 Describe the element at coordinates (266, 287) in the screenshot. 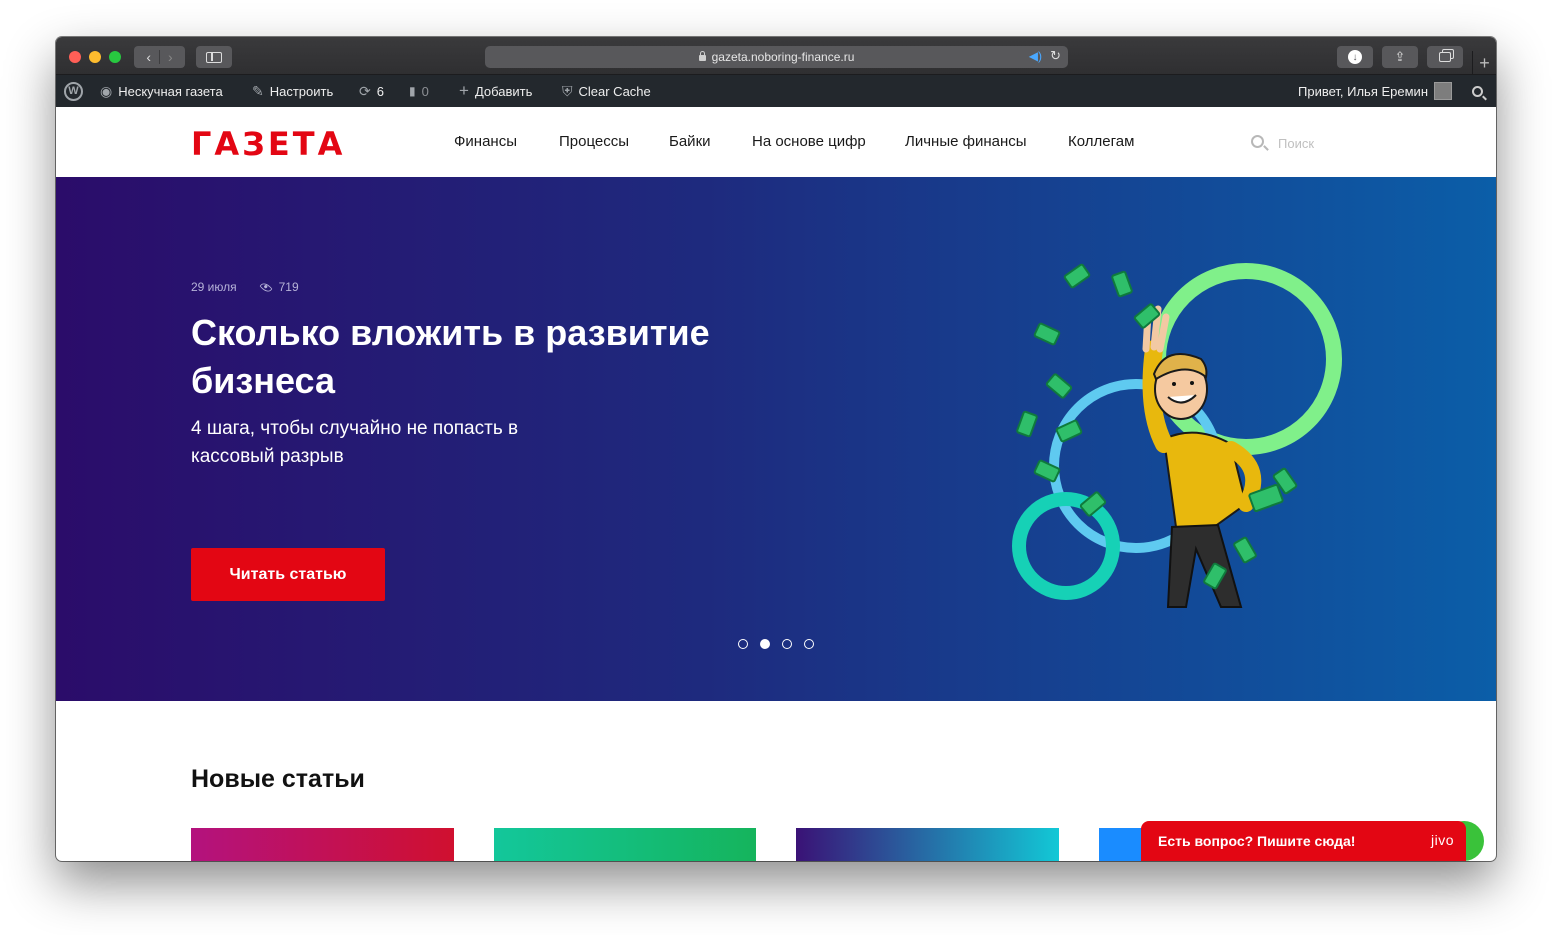

I see `eye-icon` at that location.